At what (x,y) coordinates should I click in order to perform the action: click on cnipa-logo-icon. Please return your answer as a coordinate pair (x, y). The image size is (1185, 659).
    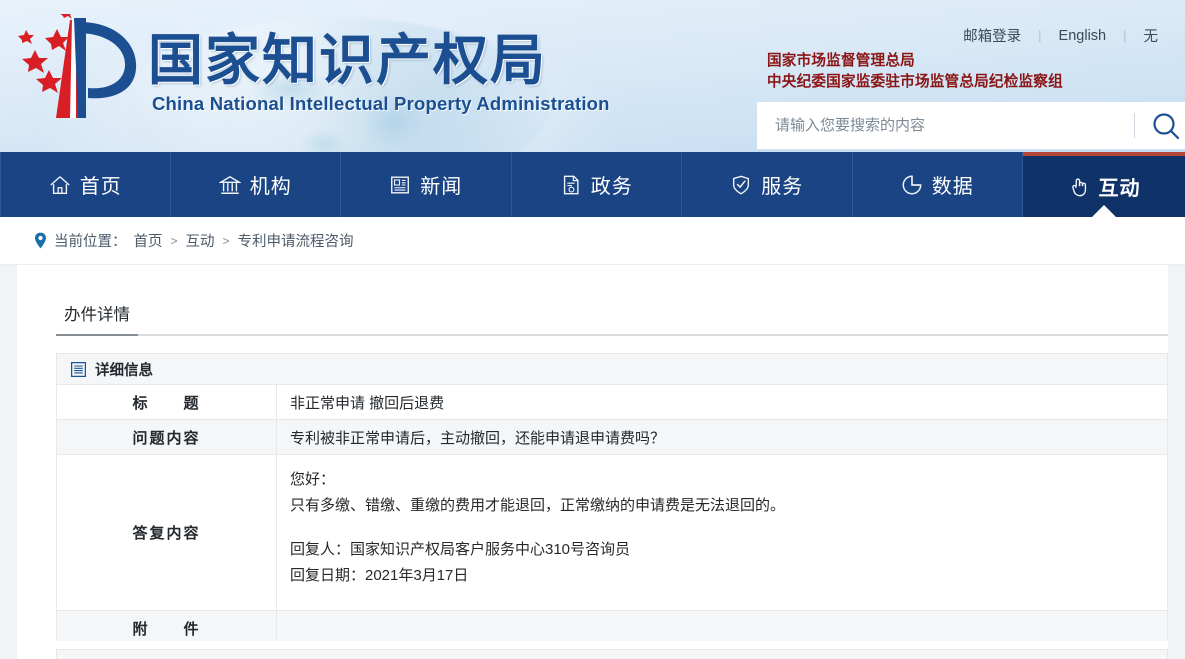
    Looking at the image, I should click on (77, 66).